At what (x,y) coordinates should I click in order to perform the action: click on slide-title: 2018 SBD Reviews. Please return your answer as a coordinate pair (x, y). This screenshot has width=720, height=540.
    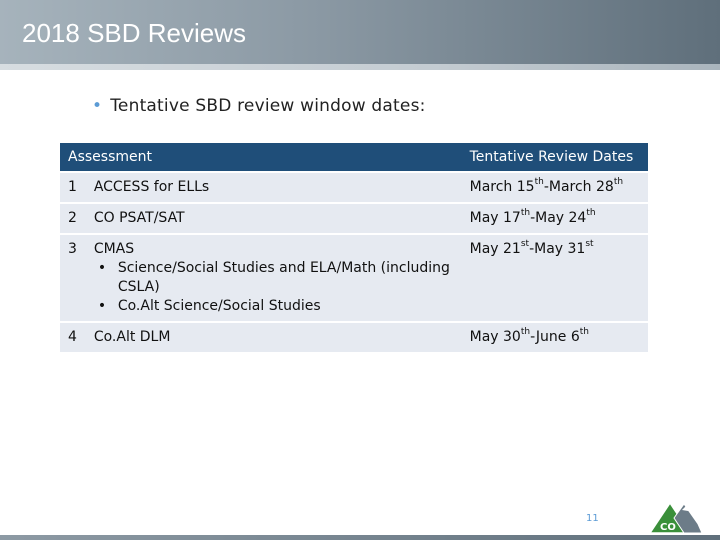
    Looking at the image, I should click on (134, 33).